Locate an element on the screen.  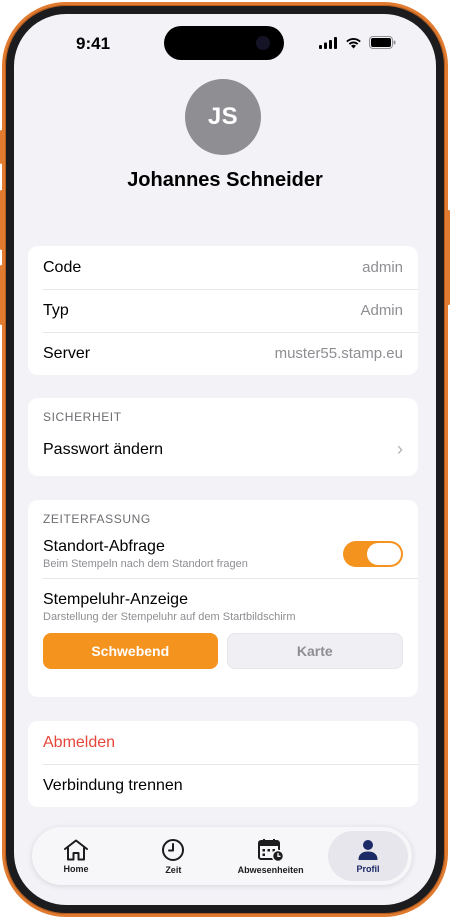
volume-up-button is located at coordinates (1, 220).